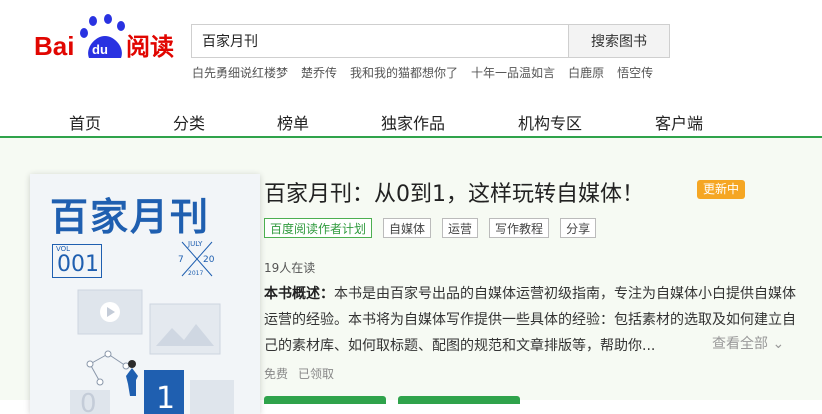 This screenshot has height=414, width=822. What do you see at coordinates (413, 122) in the screenshot?
I see `nav-exclusive: 独家作品` at bounding box center [413, 122].